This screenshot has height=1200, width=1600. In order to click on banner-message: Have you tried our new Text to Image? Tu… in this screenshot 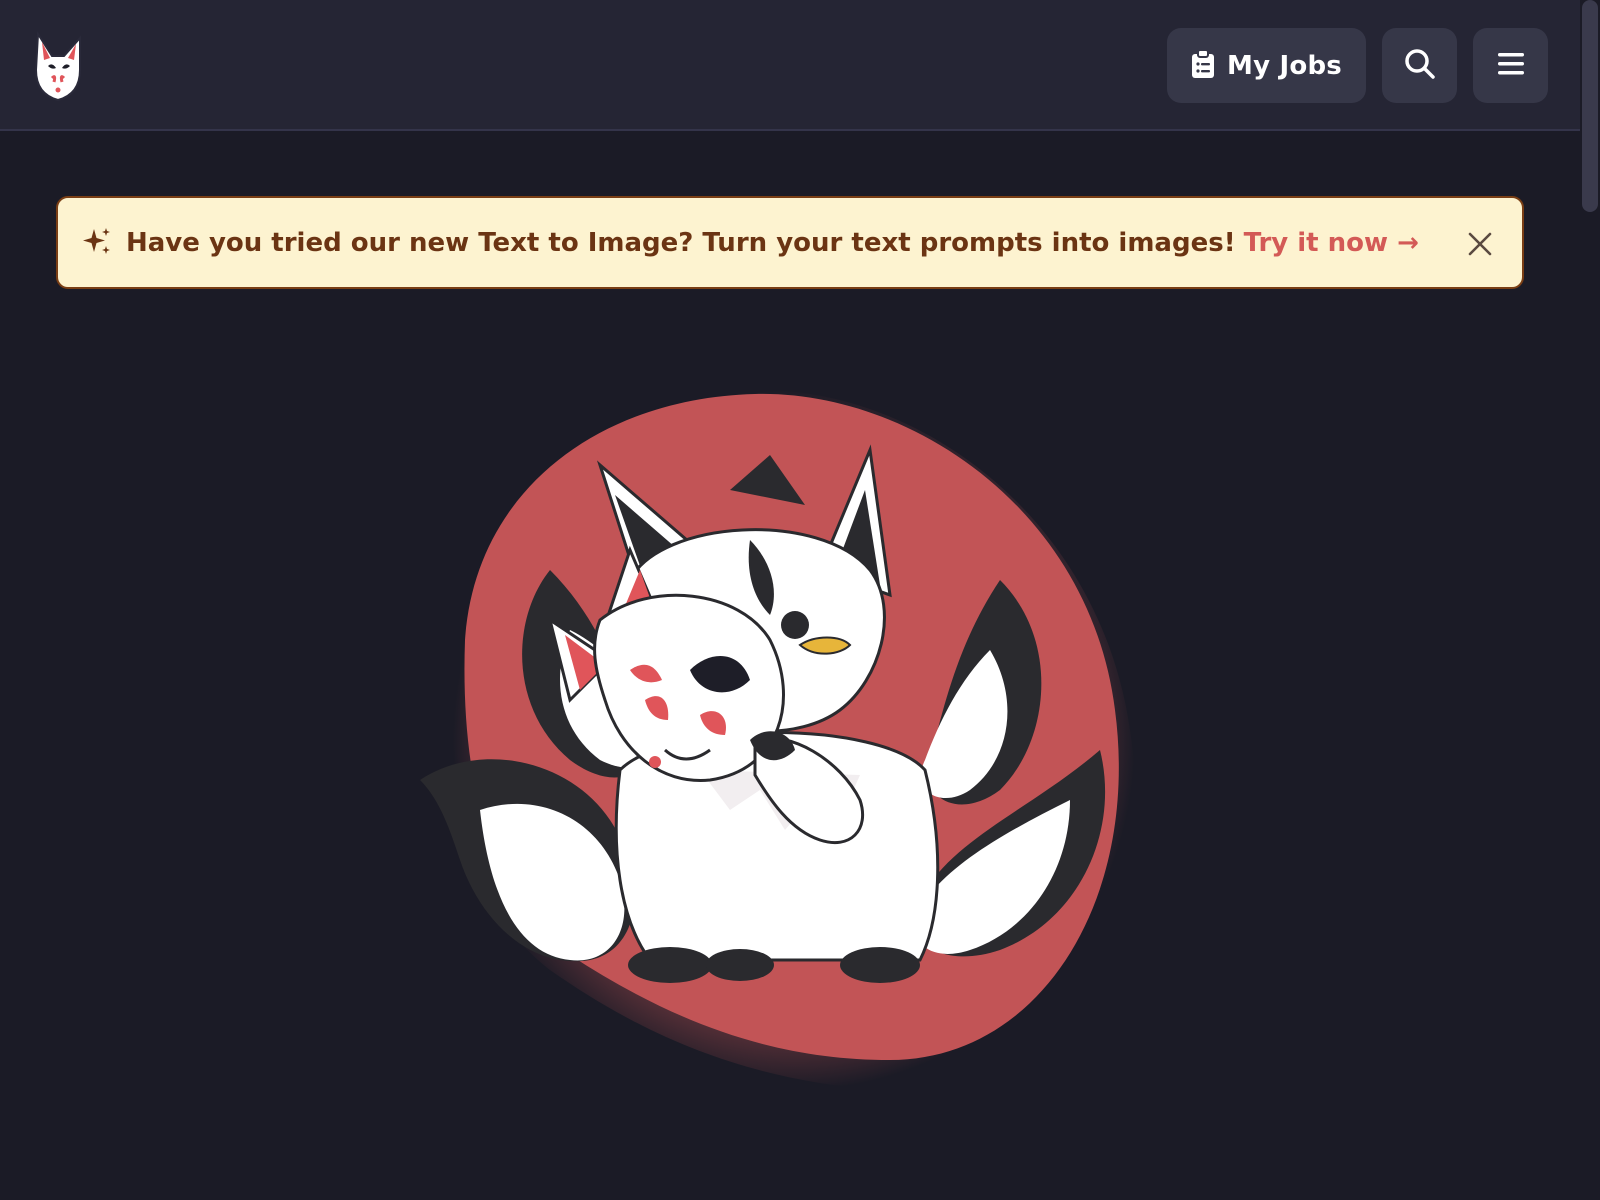, I will do `click(681, 242)`.